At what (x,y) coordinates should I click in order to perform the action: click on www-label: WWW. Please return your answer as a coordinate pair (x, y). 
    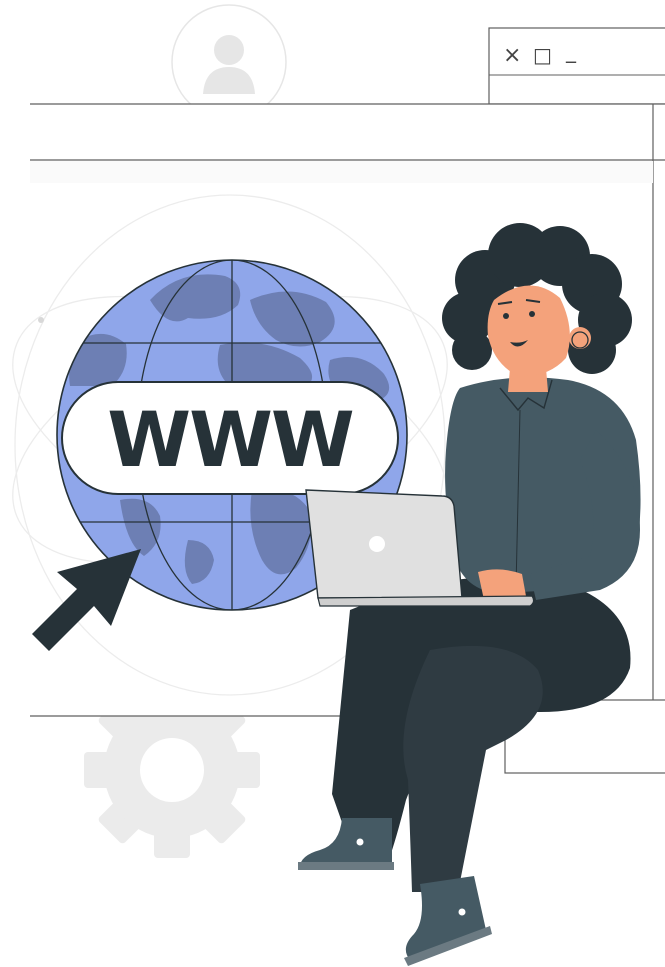
    Looking at the image, I should click on (230, 438).